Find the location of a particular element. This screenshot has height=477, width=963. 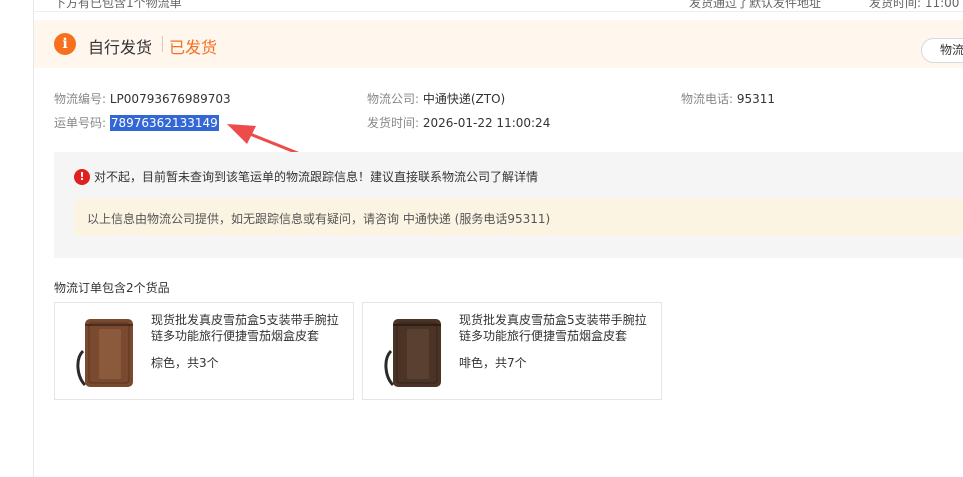

goods-card: 现货批发真皮雪茄盒5支装带手腕拉链多功能旅行便捷雪茄烟盒皮套 啡色，共7个 is located at coordinates (512, 351).